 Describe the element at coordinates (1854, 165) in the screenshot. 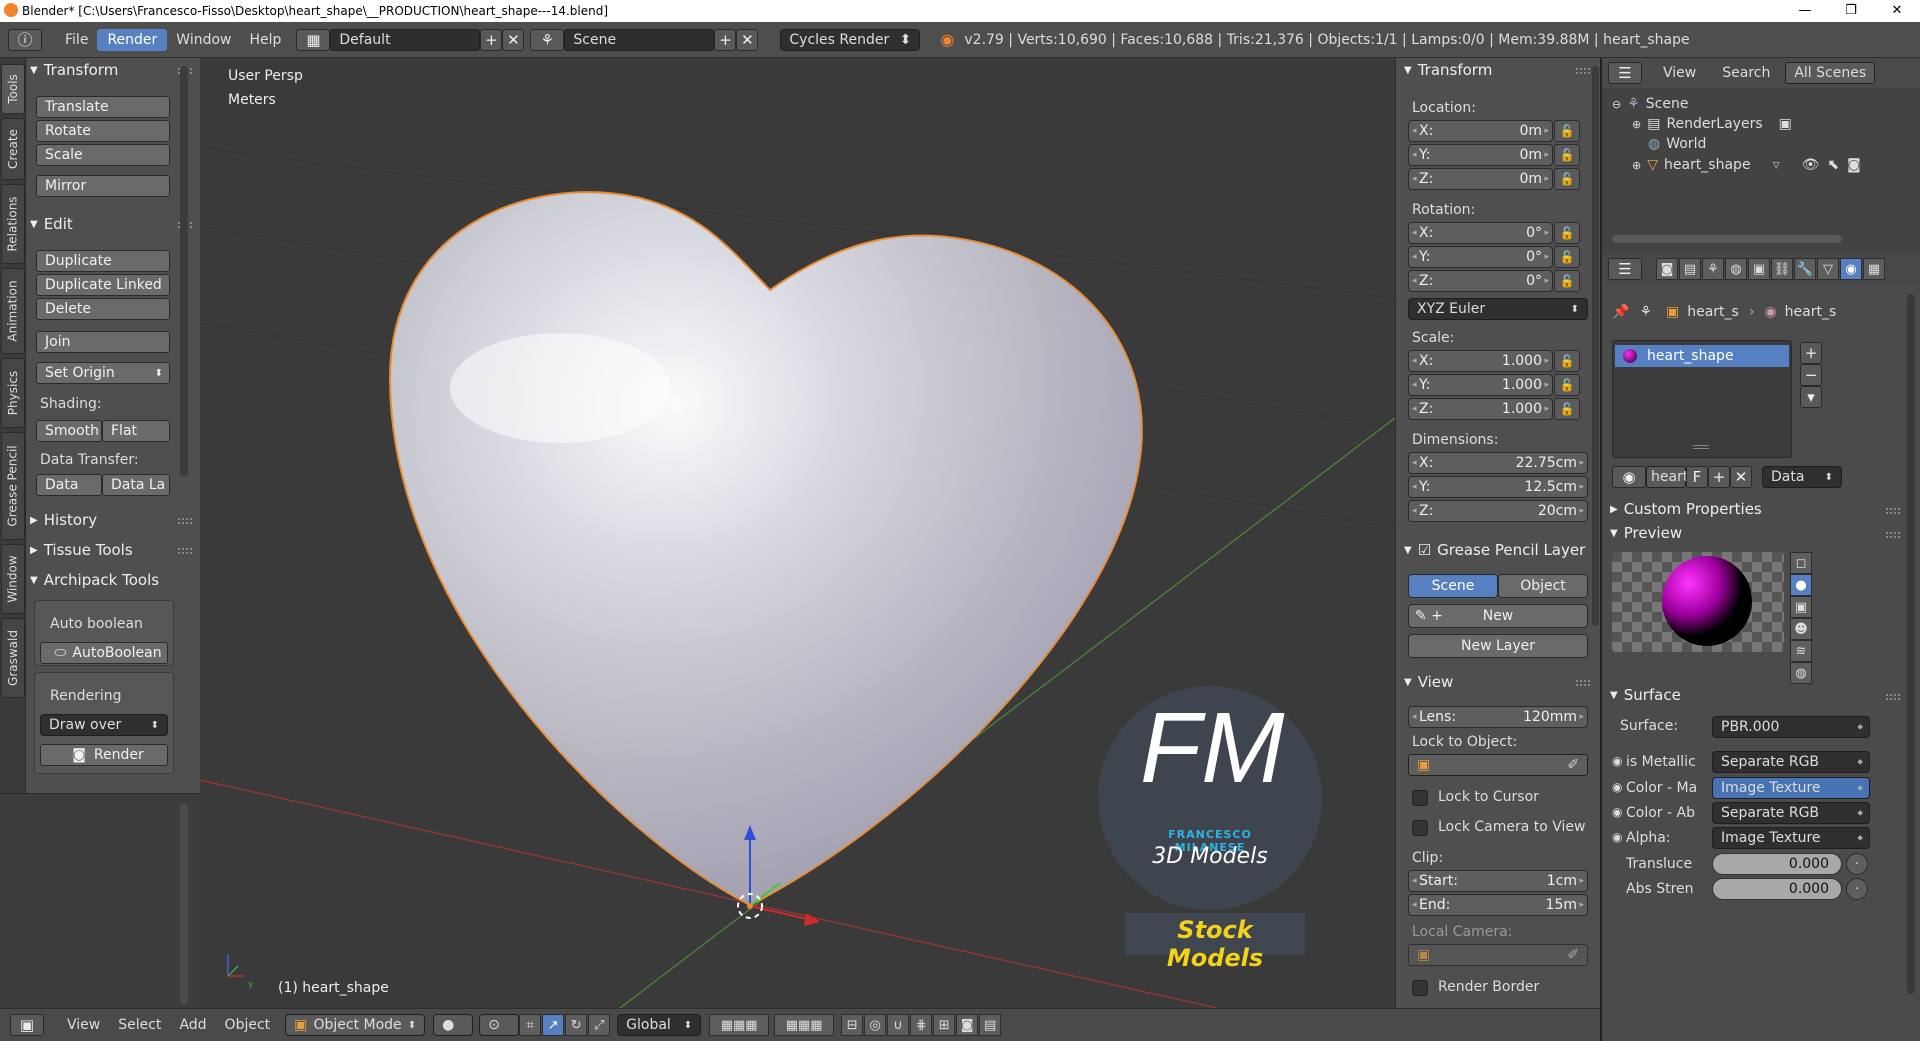

I see `render-camera-icon: ◙` at that location.